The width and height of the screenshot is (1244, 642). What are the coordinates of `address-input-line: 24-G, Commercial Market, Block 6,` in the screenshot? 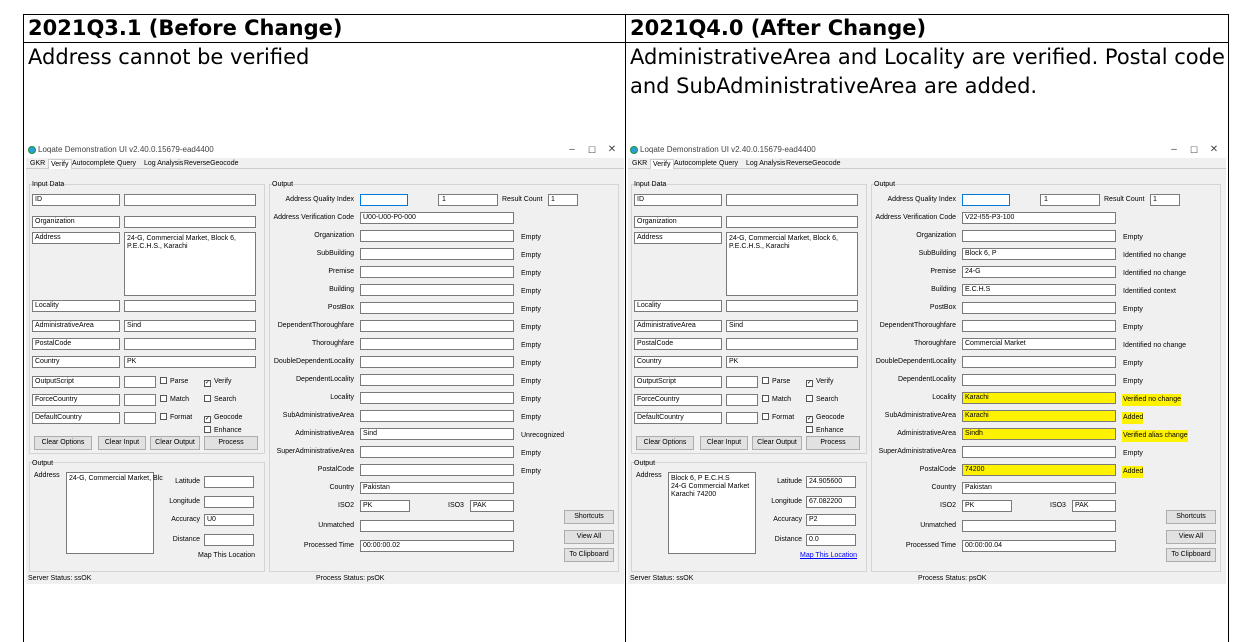 It's located at (181, 238).